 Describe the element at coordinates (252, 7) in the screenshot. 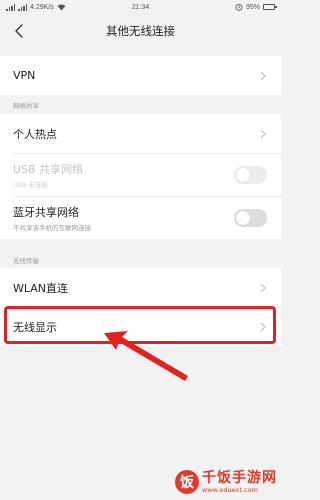

I see `battery-percent: 95%` at that location.